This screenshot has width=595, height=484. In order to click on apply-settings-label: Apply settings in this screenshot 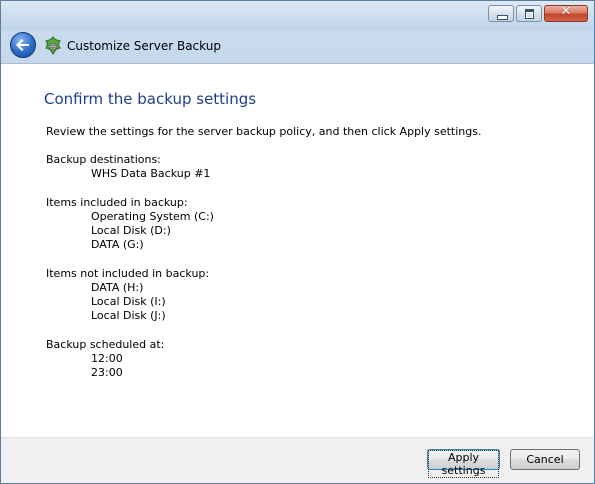, I will do `click(463, 464)`.